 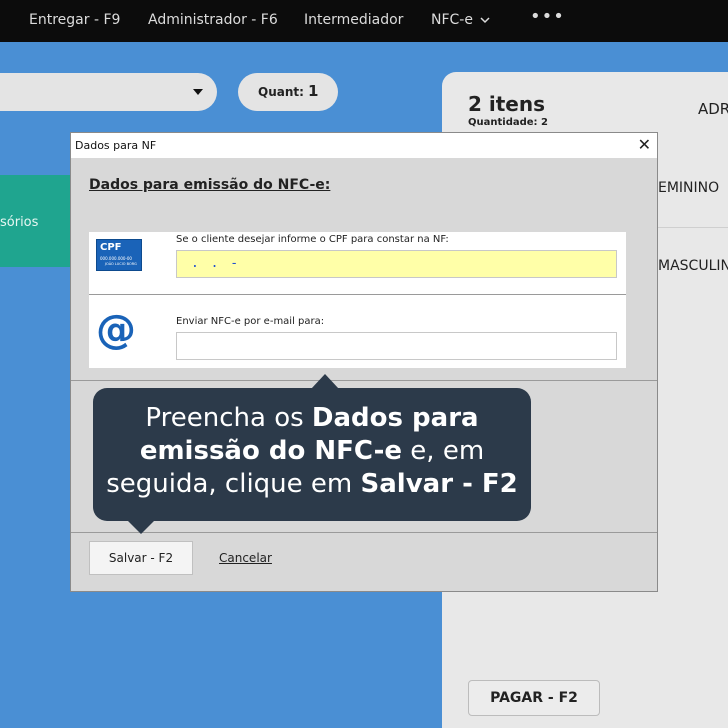 What do you see at coordinates (281, 92) in the screenshot?
I see `quantity-label: Quant:` at bounding box center [281, 92].